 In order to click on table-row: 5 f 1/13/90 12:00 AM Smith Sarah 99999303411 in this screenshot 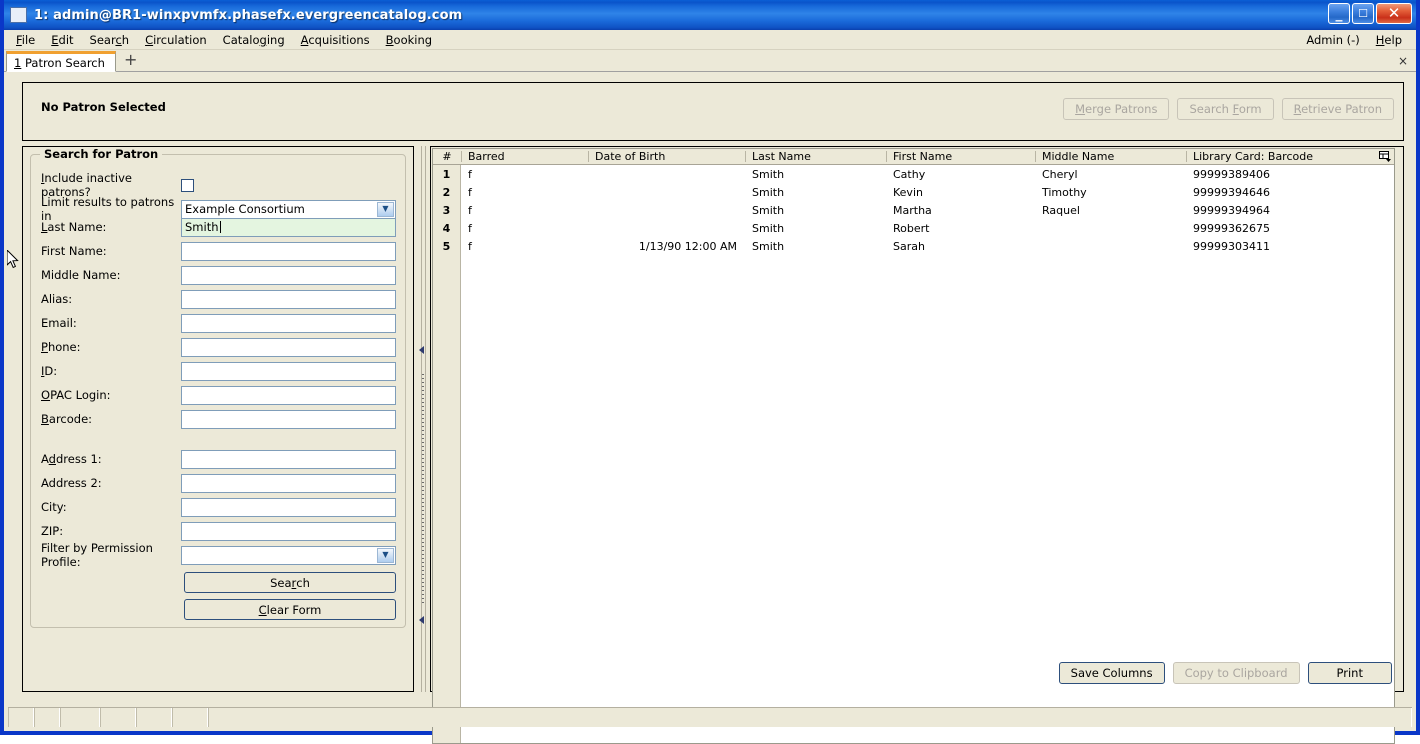, I will do `click(913, 246)`.